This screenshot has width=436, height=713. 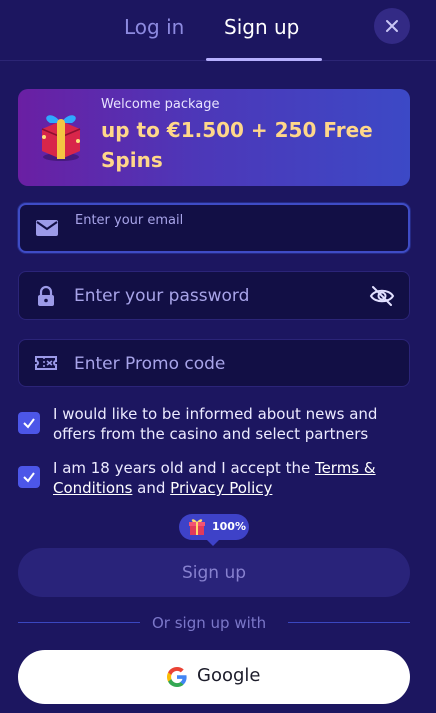 I want to click on banner-headline: up to €1.500 + 250 Free Spins, so click(x=237, y=145).